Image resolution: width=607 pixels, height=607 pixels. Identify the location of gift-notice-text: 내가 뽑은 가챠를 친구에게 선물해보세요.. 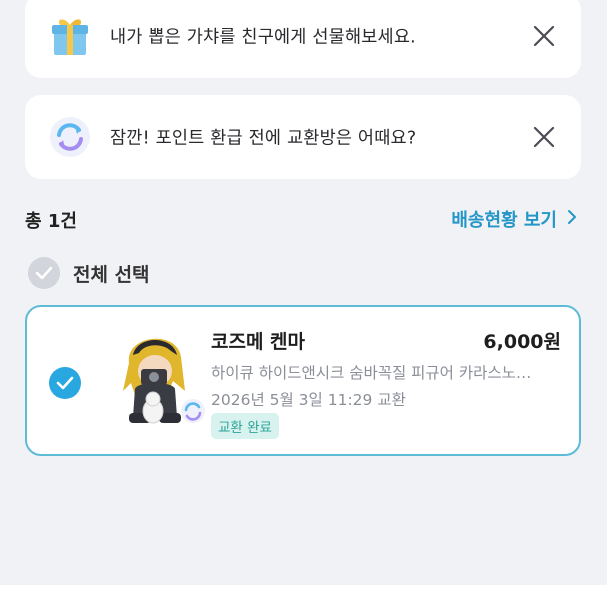
(263, 37).